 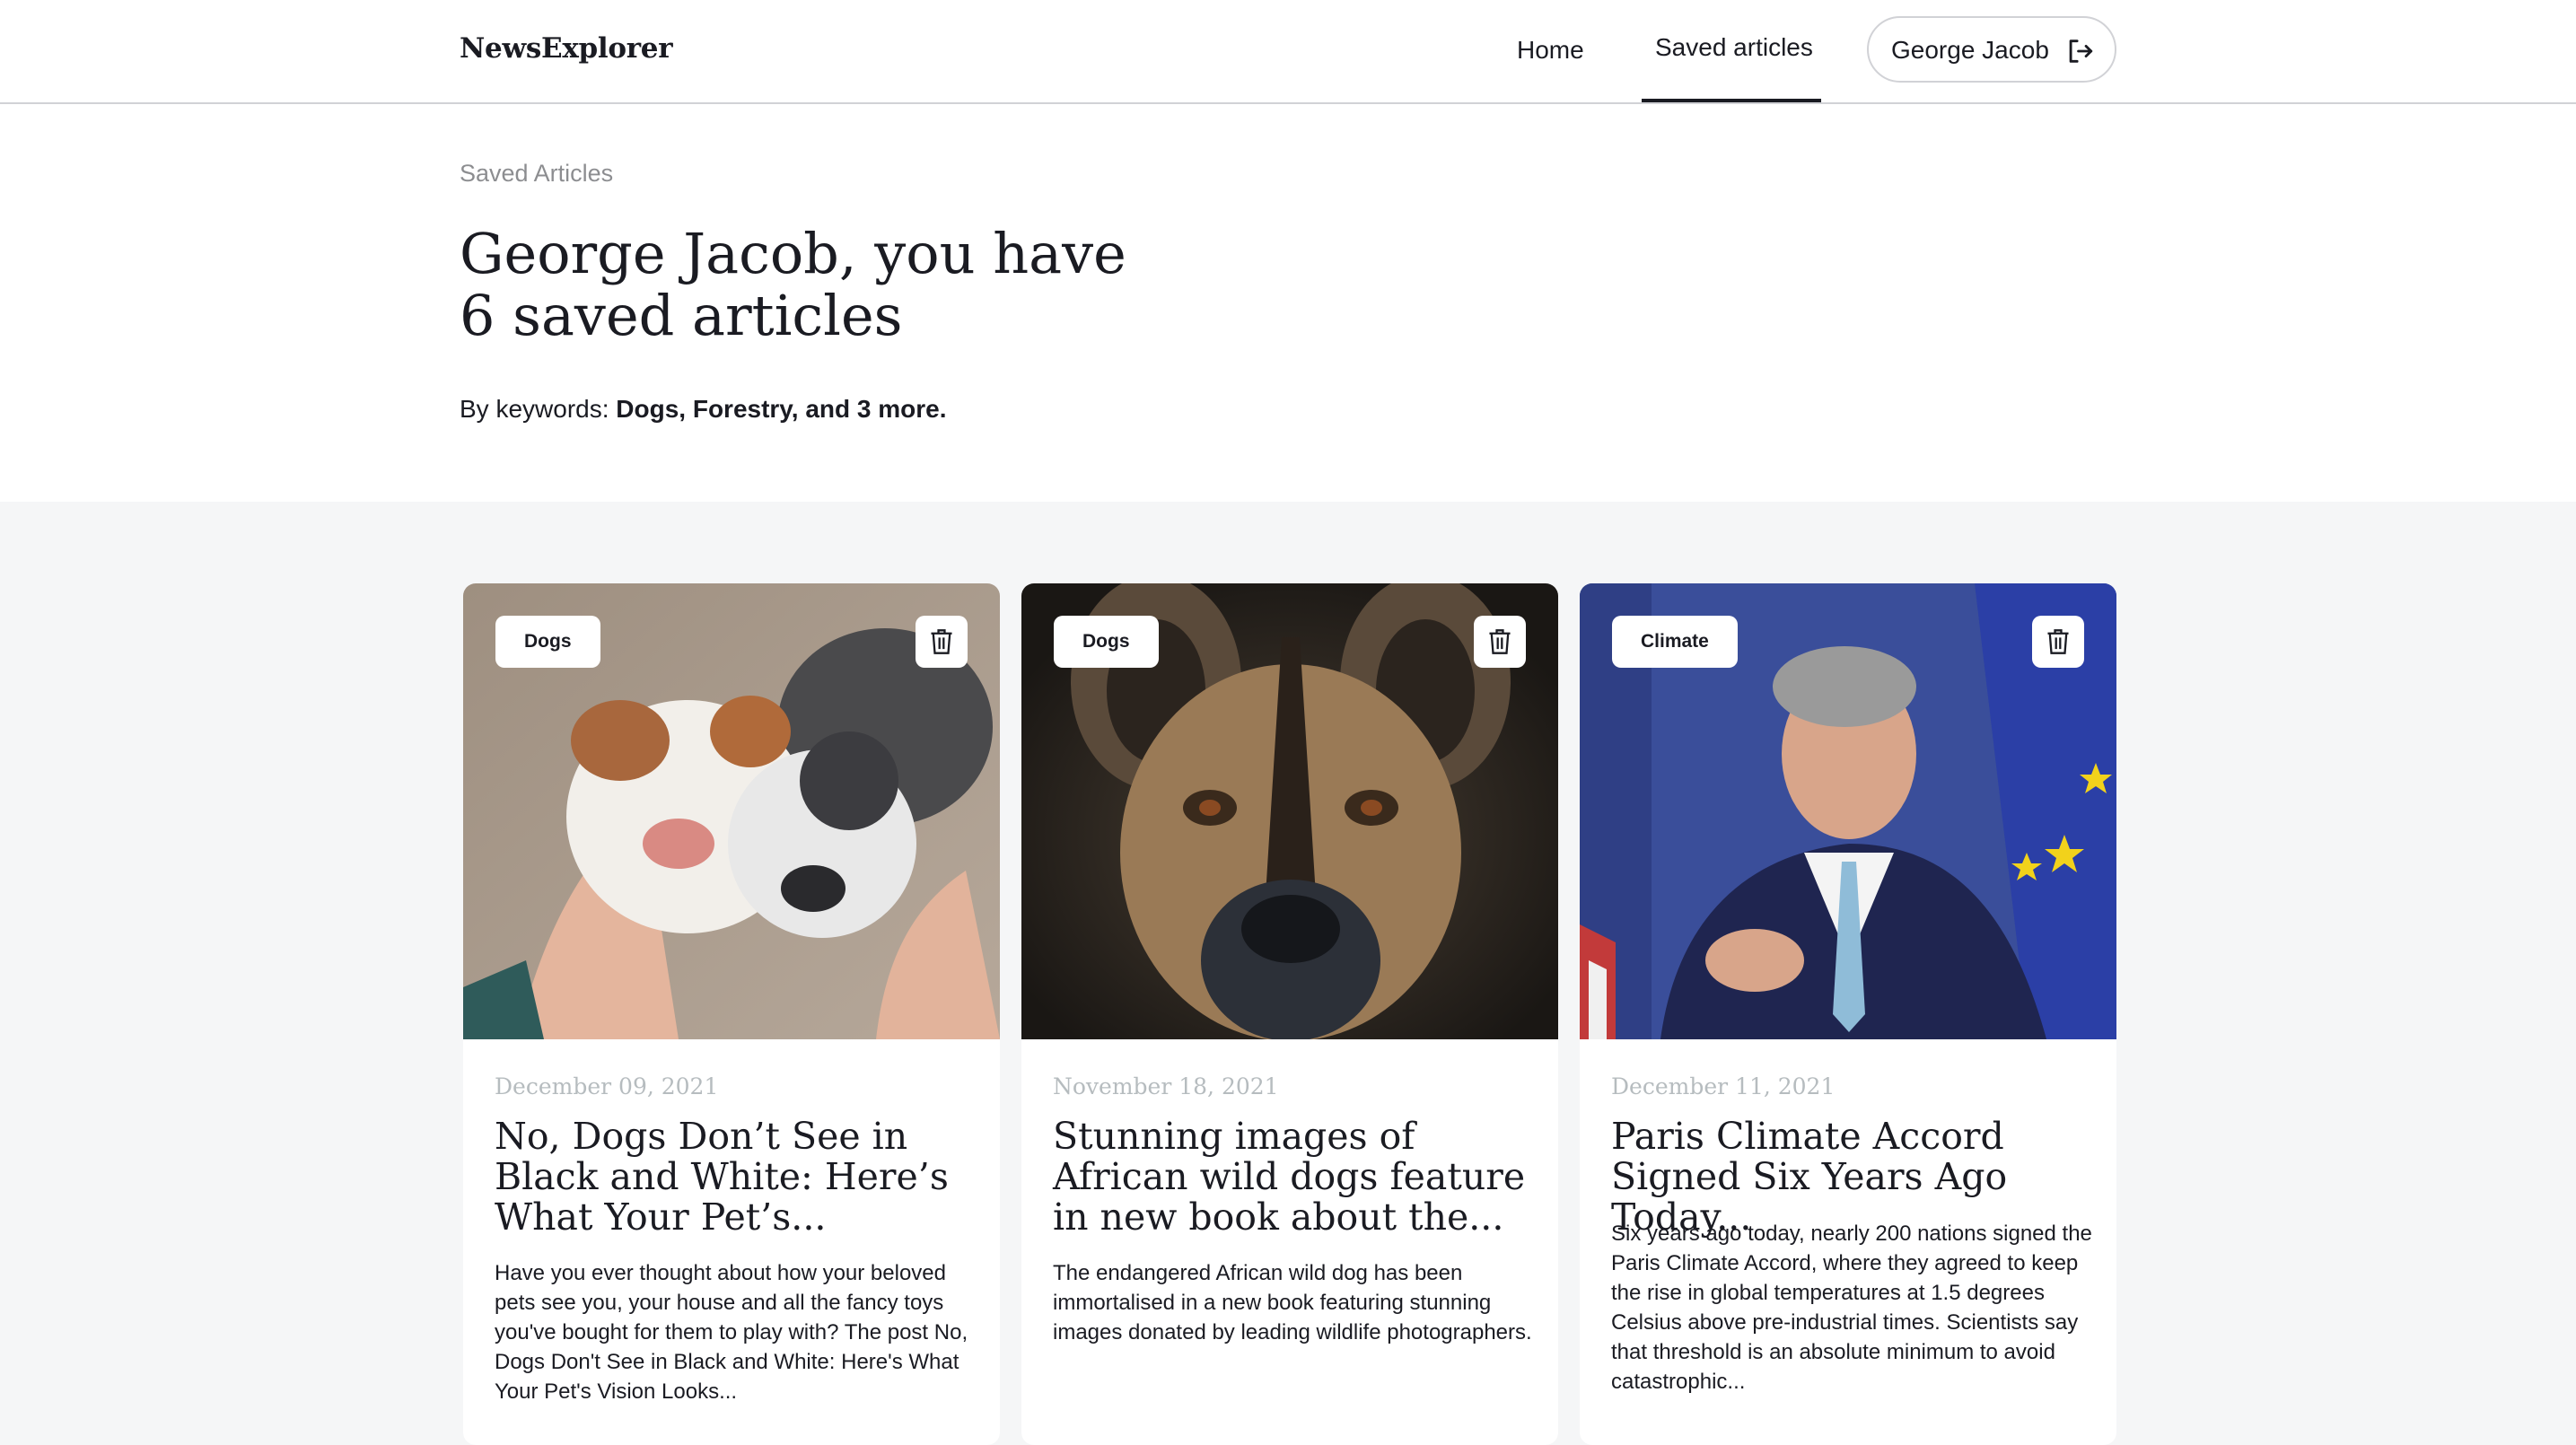 I want to click on logout-button: George Jacob, so click(x=1991, y=49).